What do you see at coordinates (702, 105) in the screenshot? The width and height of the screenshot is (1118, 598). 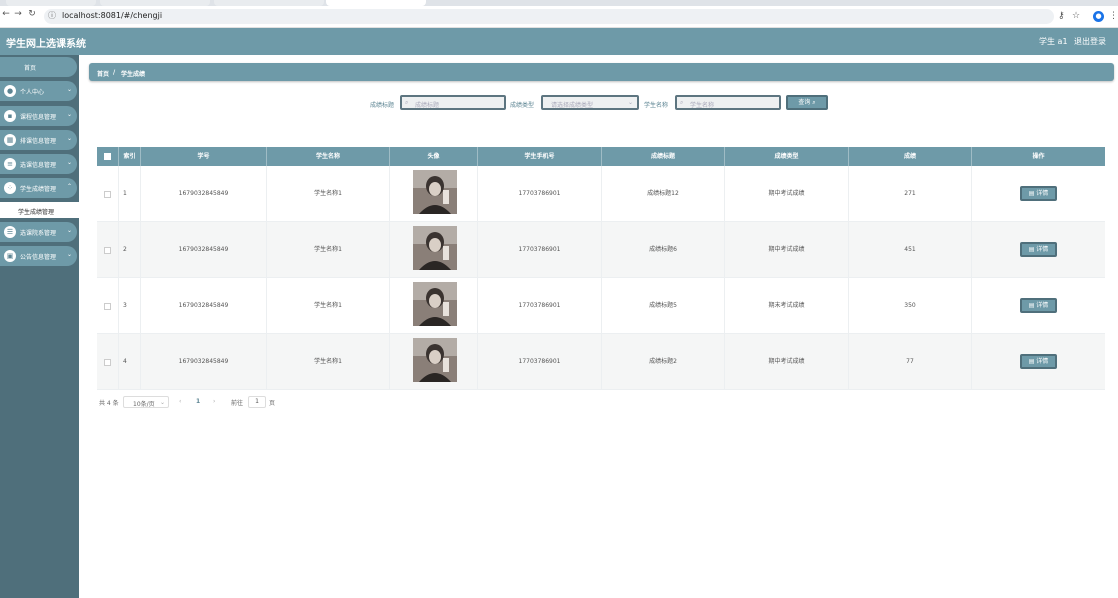 I see `name-search-placeholder: 学生名称` at bounding box center [702, 105].